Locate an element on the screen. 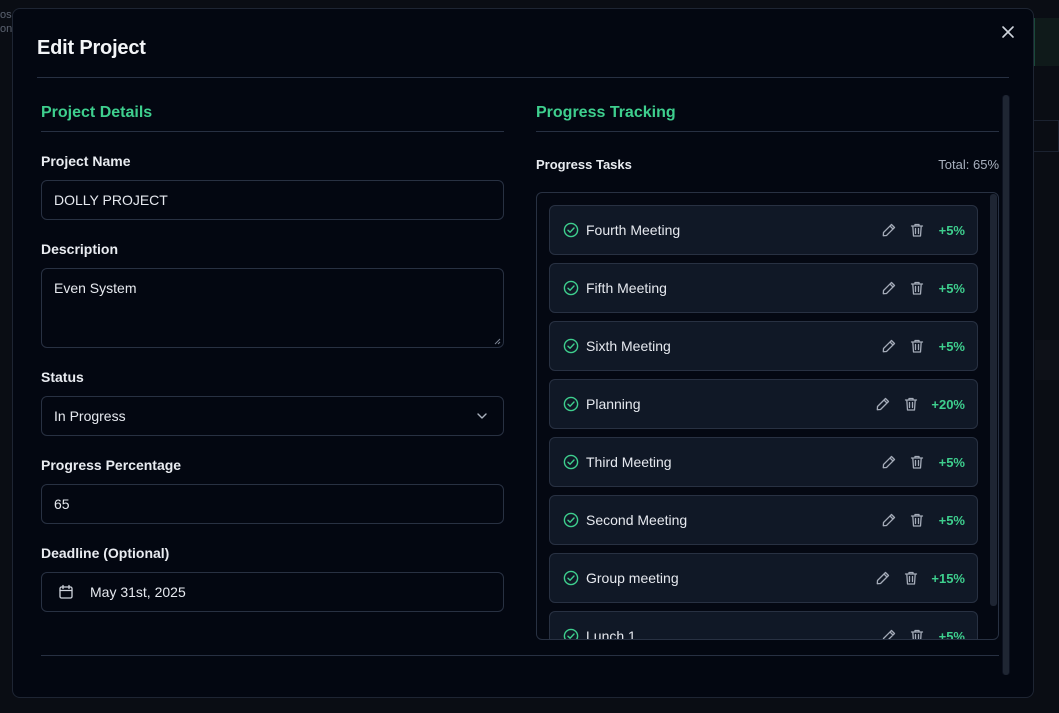 This screenshot has height=713, width=1059. task-percentage: +20% is located at coordinates (948, 404).